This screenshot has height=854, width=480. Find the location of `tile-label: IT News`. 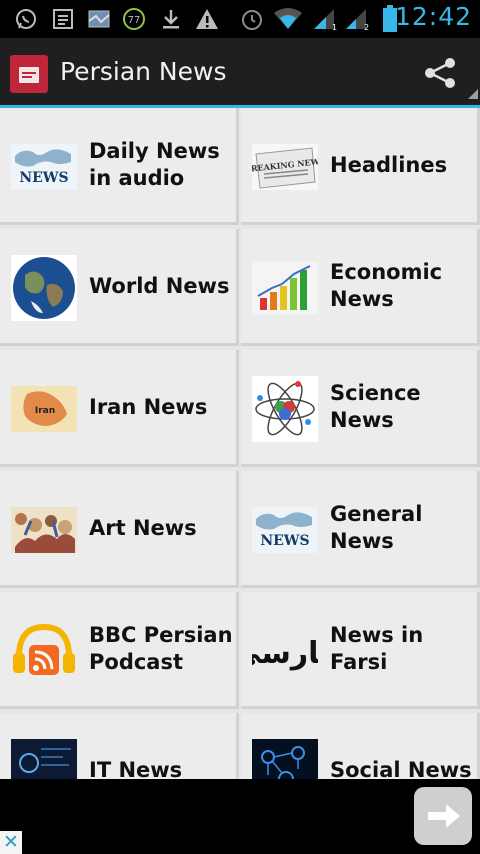

tile-label: IT News is located at coordinates (136, 768).